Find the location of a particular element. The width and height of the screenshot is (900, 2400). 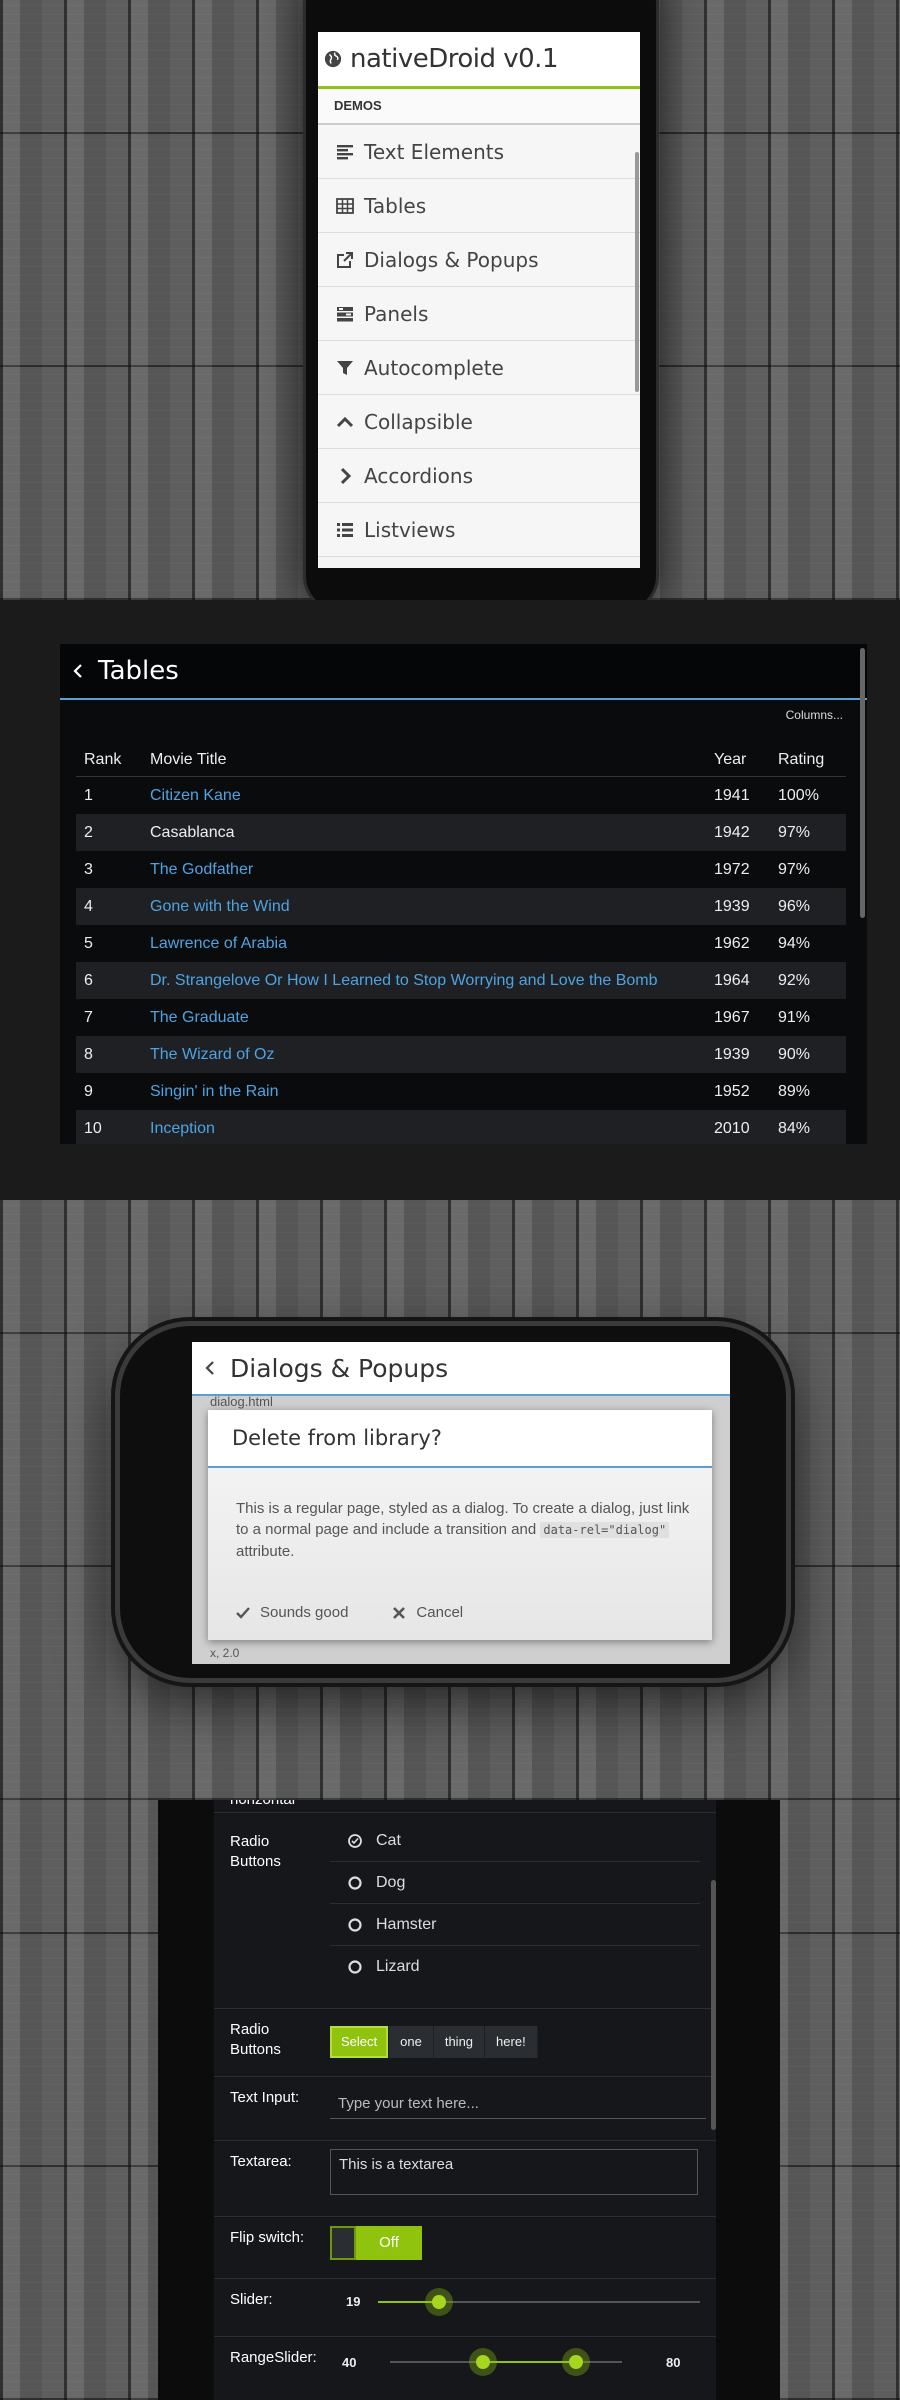

range-min-value: 40 is located at coordinates (349, 2362).